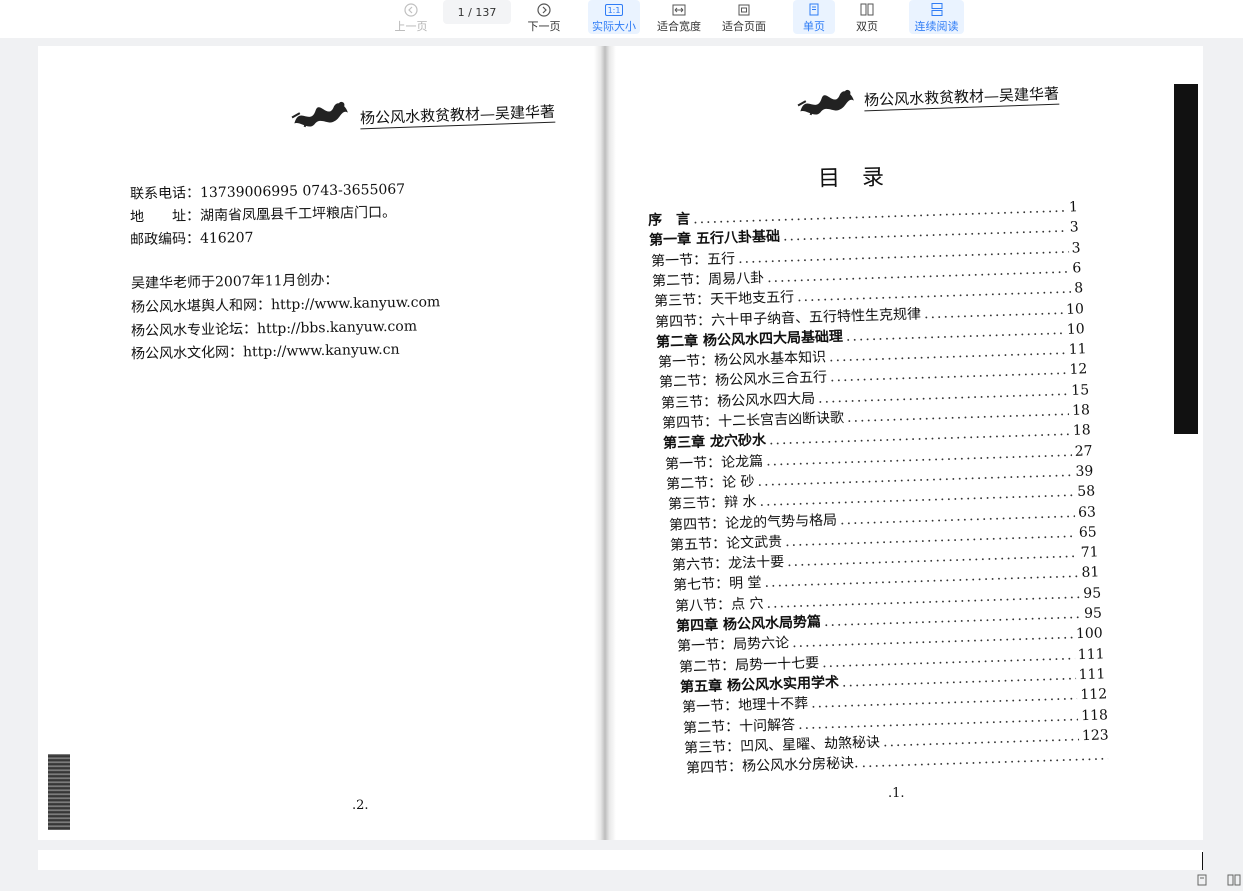  Describe the element at coordinates (679, 26) in the screenshot. I see `fit-width-label: 适合宽度` at that location.